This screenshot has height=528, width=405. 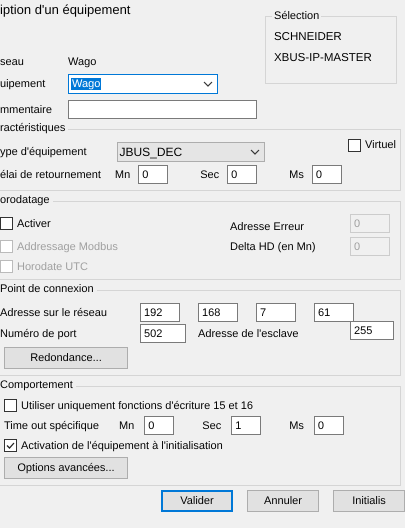 I want to click on input-field: 168, so click(x=218, y=312).